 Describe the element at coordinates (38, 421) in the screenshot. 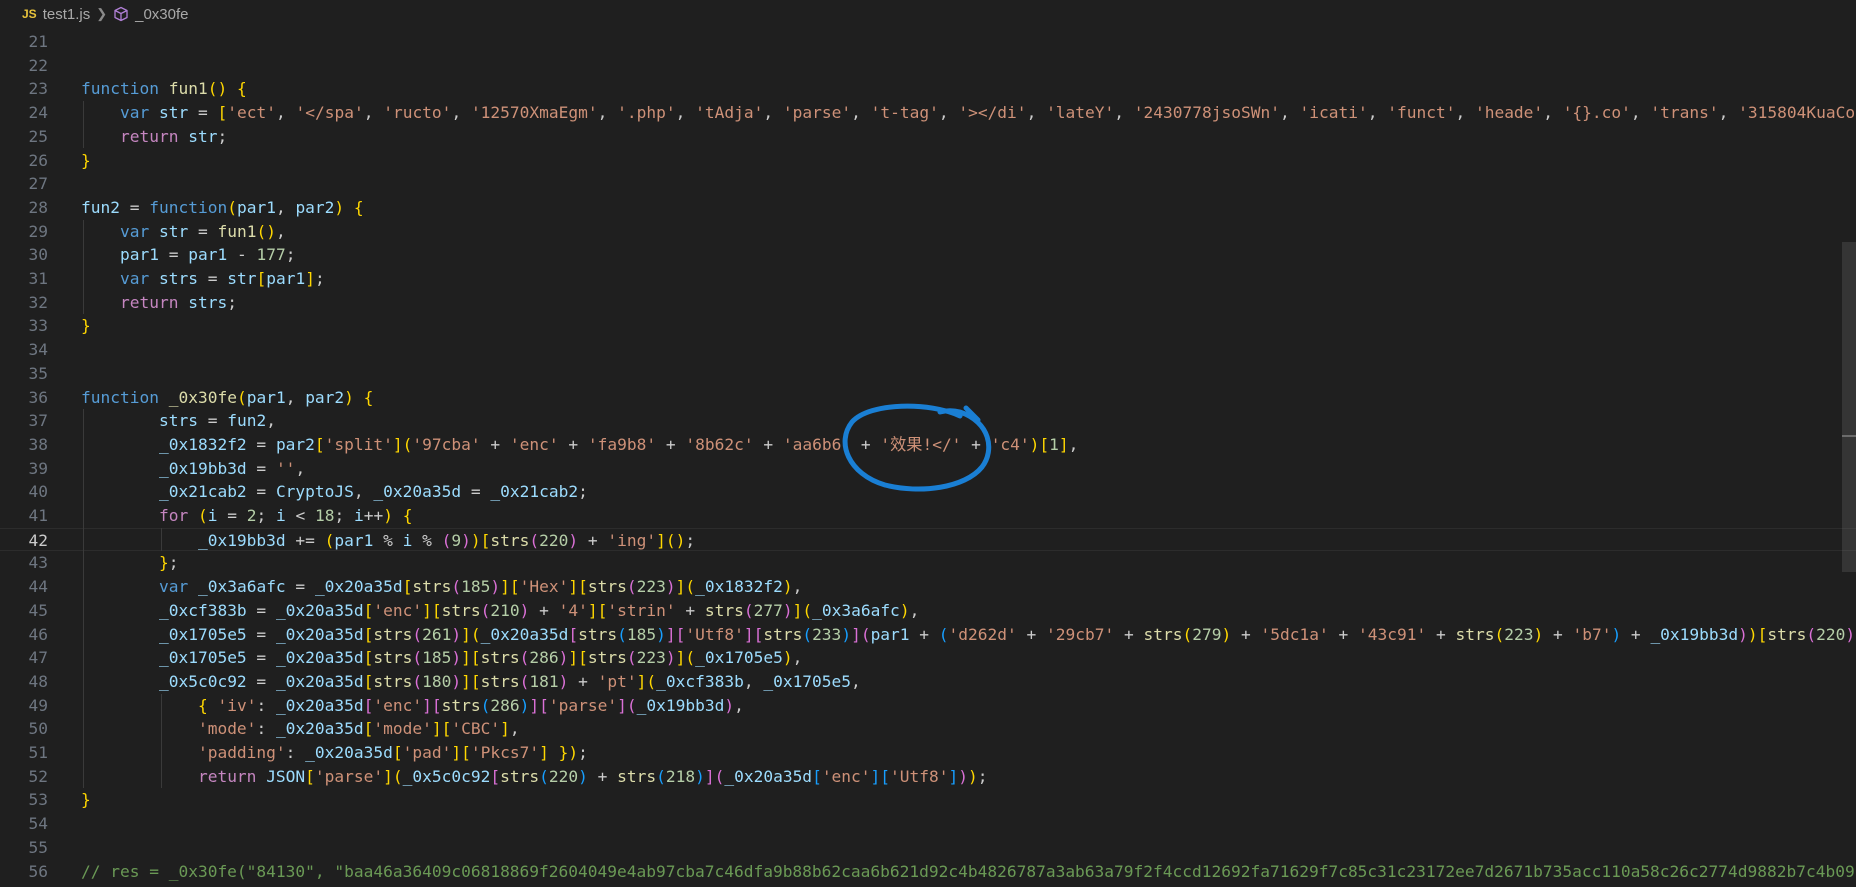

I see `line-number: 37` at that location.